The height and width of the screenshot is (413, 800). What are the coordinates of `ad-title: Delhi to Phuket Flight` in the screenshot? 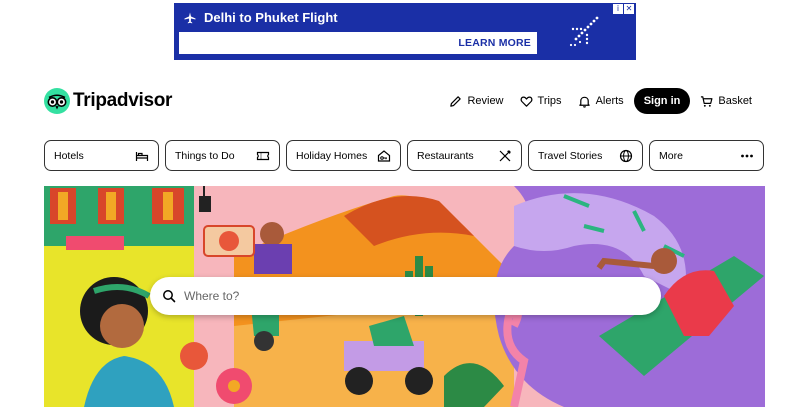 It's located at (261, 17).